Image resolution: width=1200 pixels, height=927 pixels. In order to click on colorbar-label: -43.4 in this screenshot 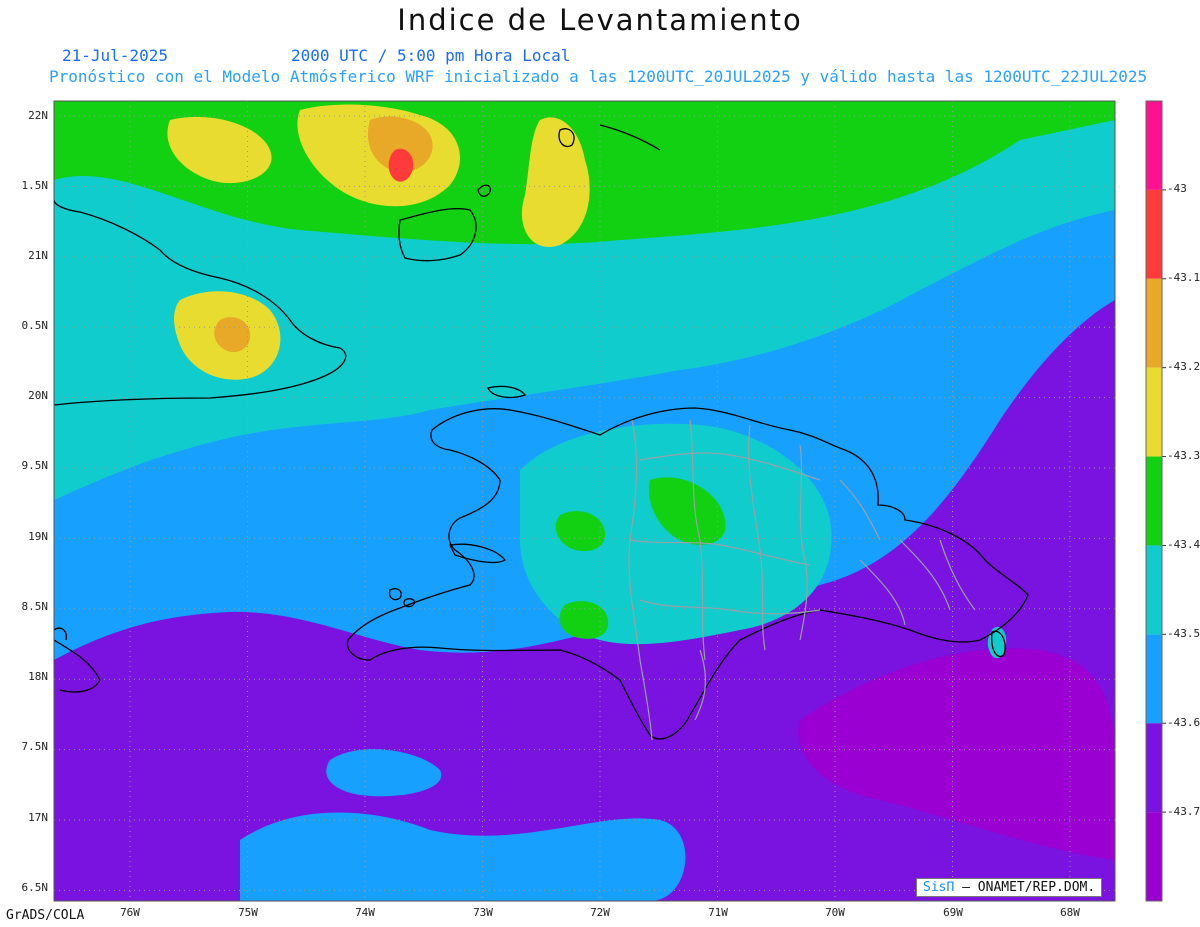, I will do `click(1183, 544)`.